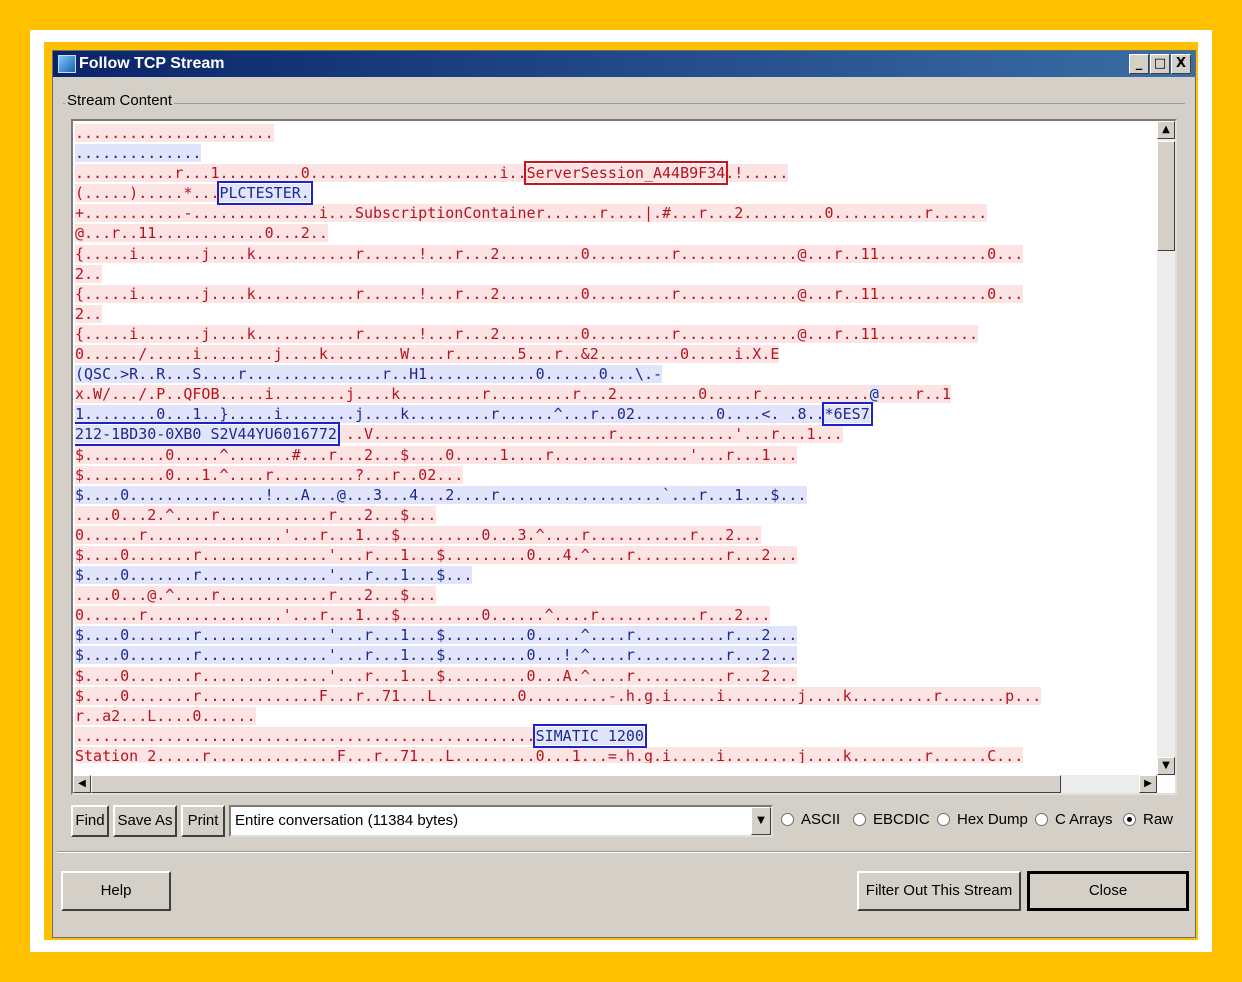  I want to click on radio-ebcdic-icon, so click(859, 819).